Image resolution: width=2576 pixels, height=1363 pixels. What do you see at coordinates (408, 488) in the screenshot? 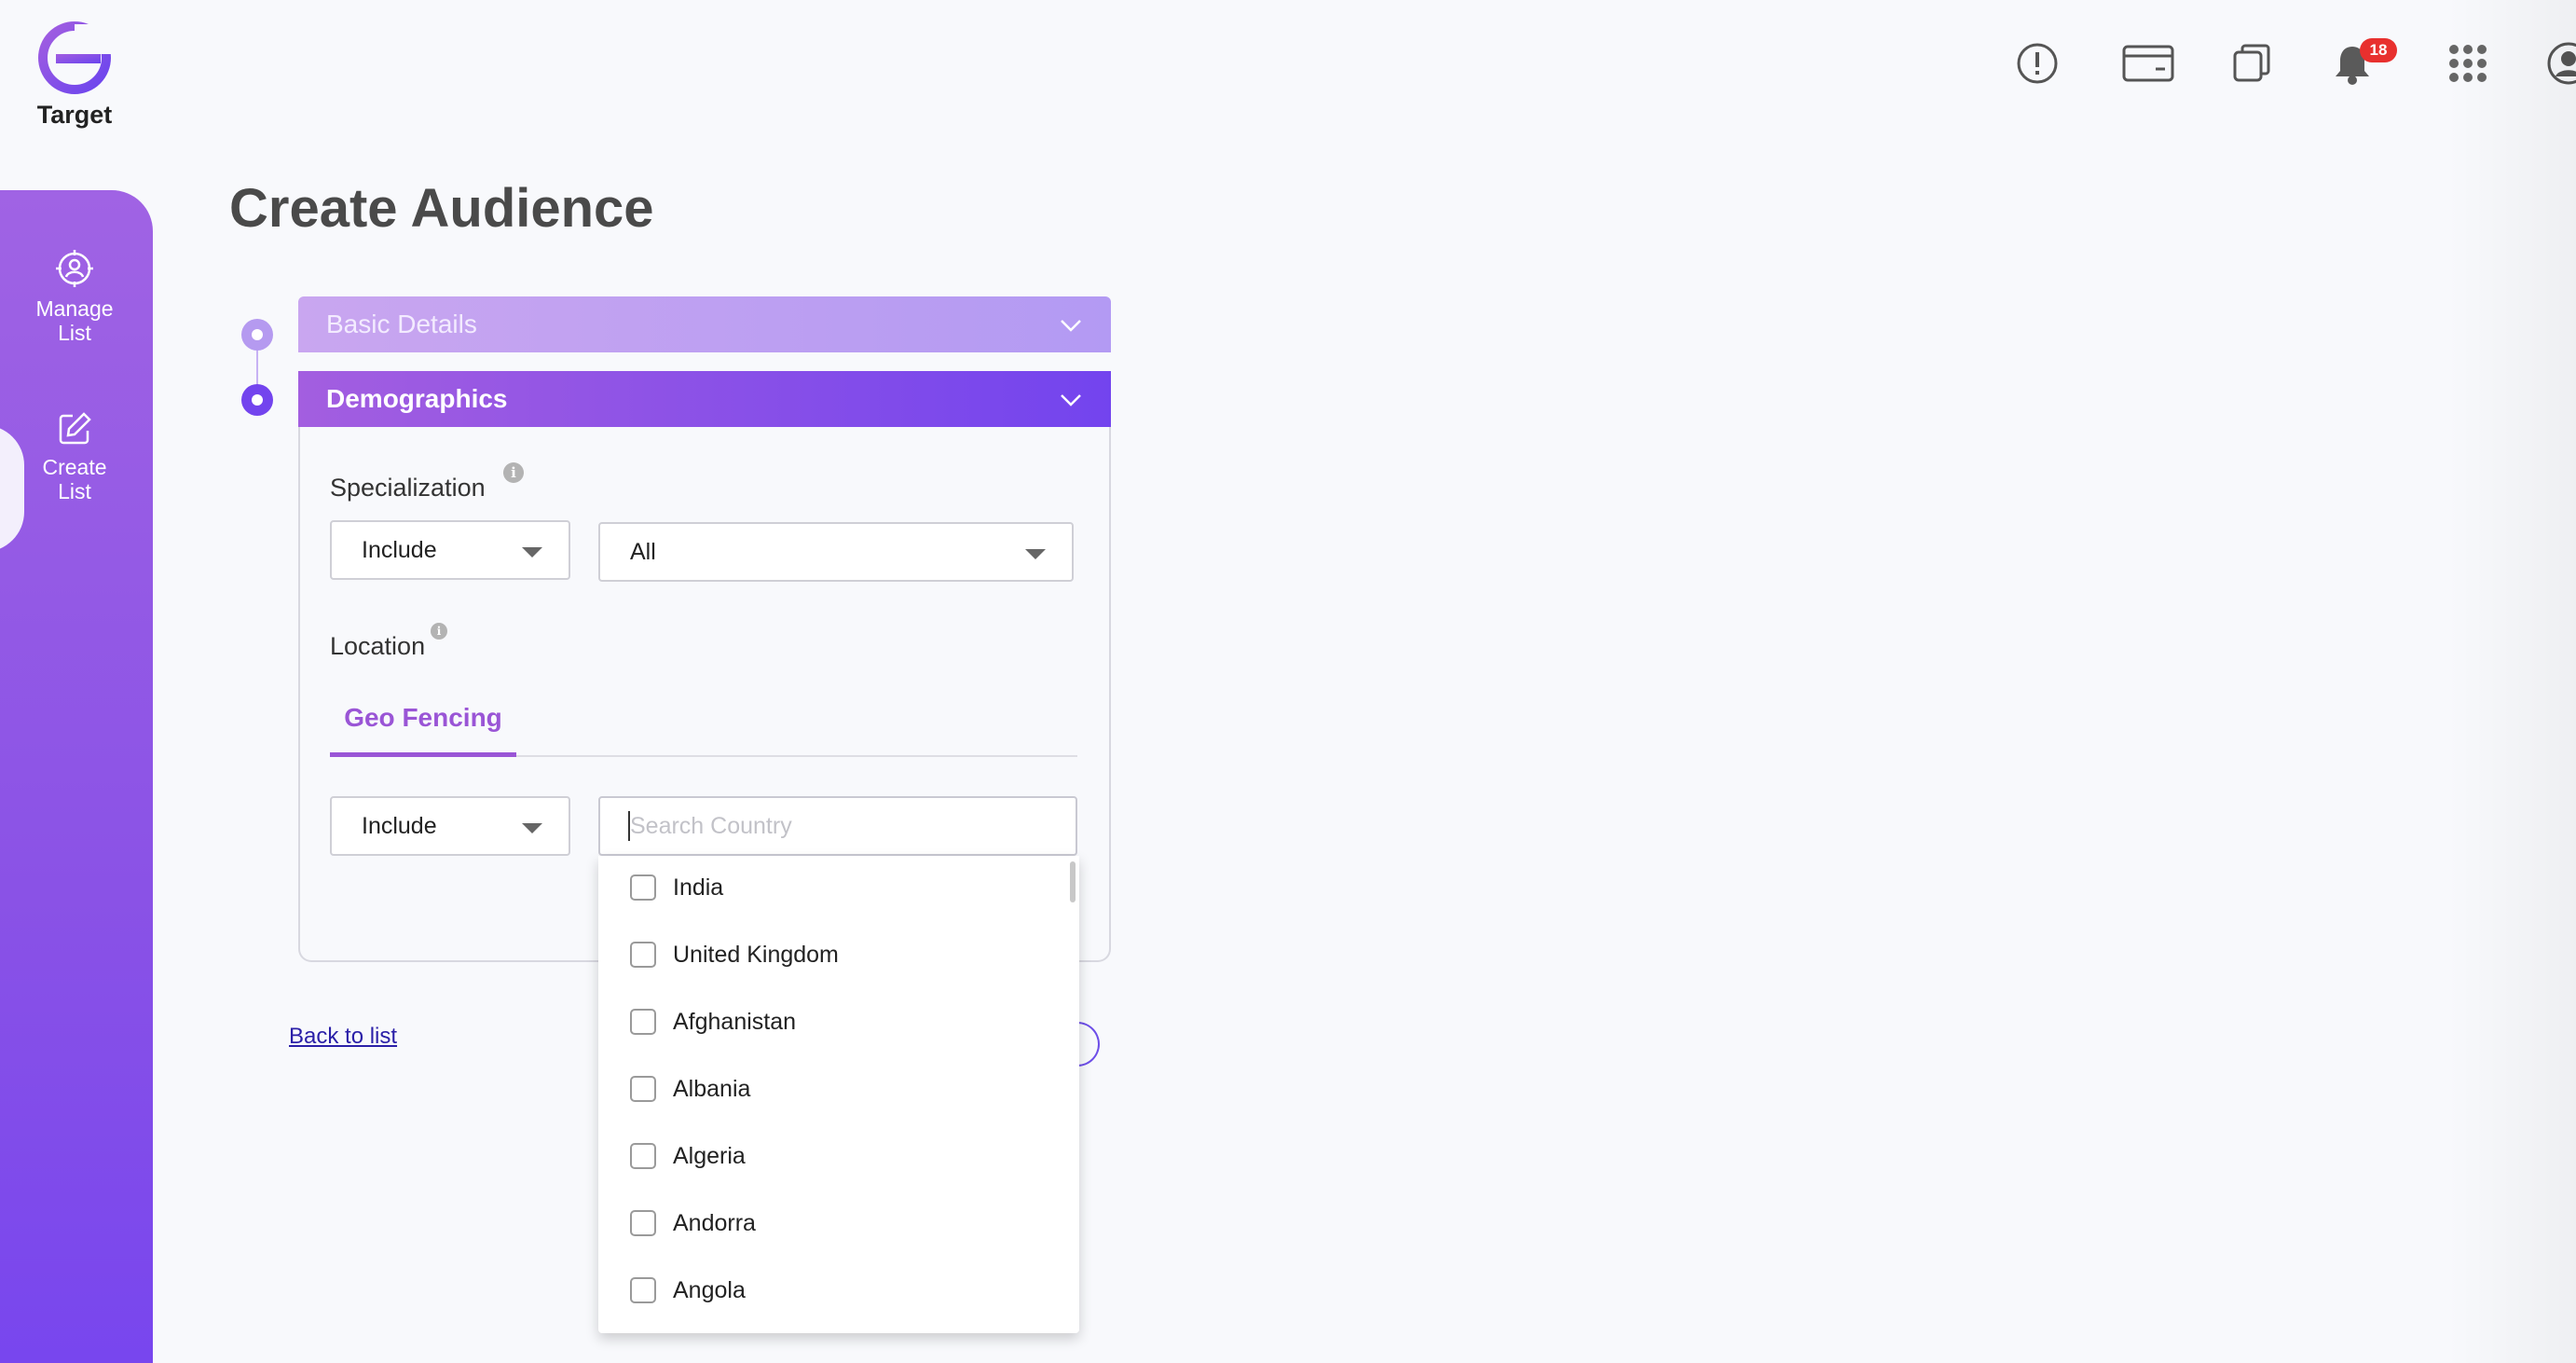
I see `specialization-label: Specialization` at bounding box center [408, 488].